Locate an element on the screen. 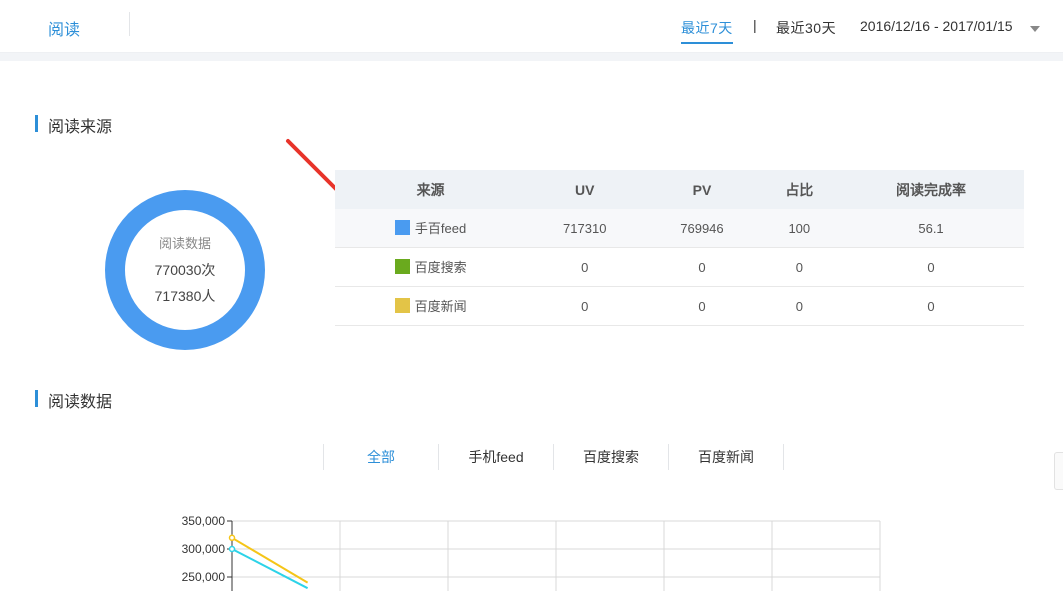 Image resolution: width=1063 pixels, height=591 pixels. read-tab: 阅读 is located at coordinates (64, 28).